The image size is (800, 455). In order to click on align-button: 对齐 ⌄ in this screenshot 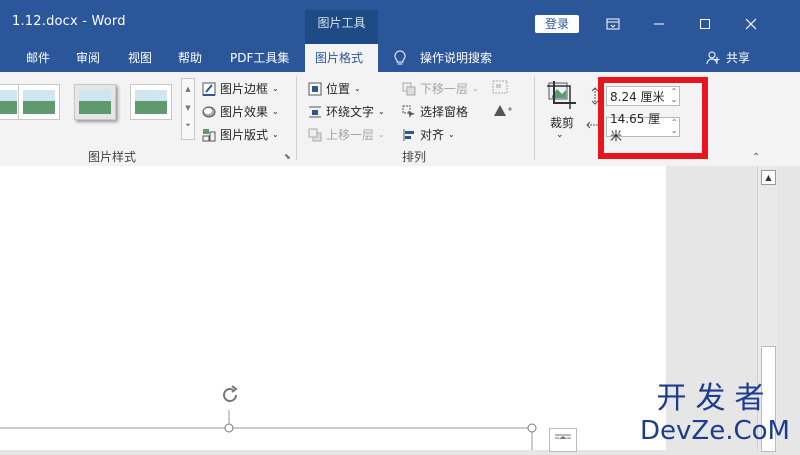, I will do `click(428, 134)`.